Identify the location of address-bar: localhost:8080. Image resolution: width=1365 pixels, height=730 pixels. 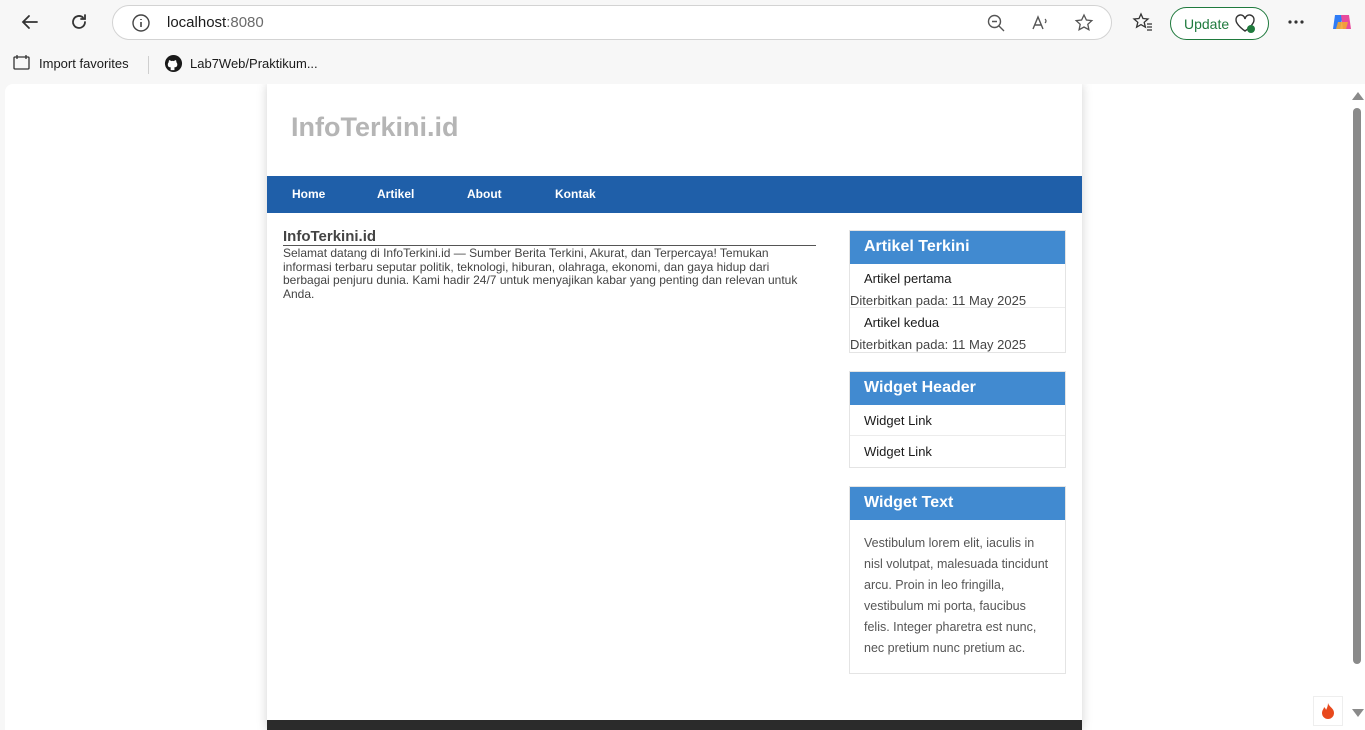
(612, 22).